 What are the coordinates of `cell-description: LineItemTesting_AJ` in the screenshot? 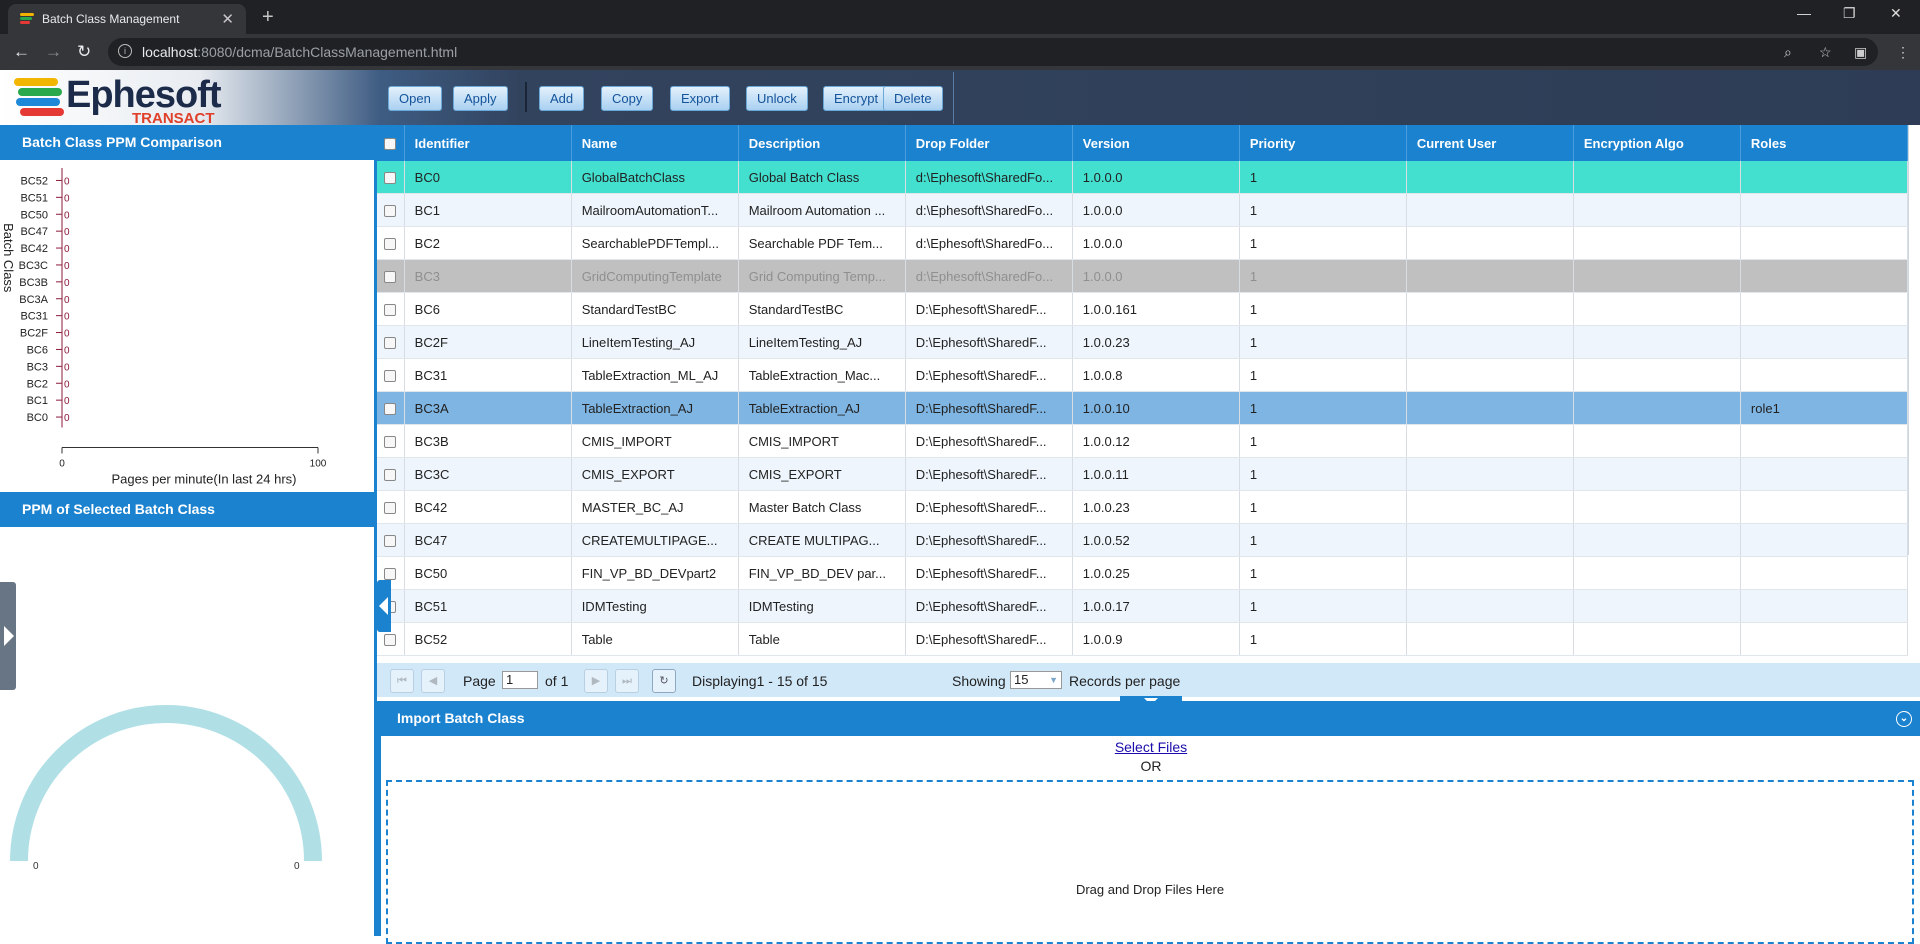 It's located at (822, 342).